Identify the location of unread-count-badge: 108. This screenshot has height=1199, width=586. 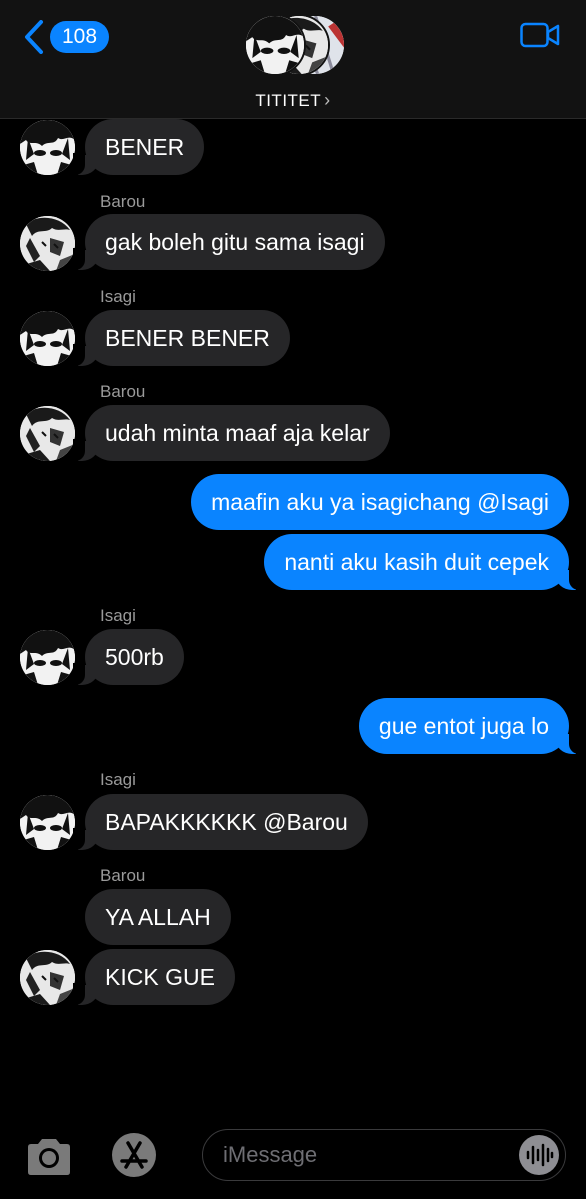
(80, 37).